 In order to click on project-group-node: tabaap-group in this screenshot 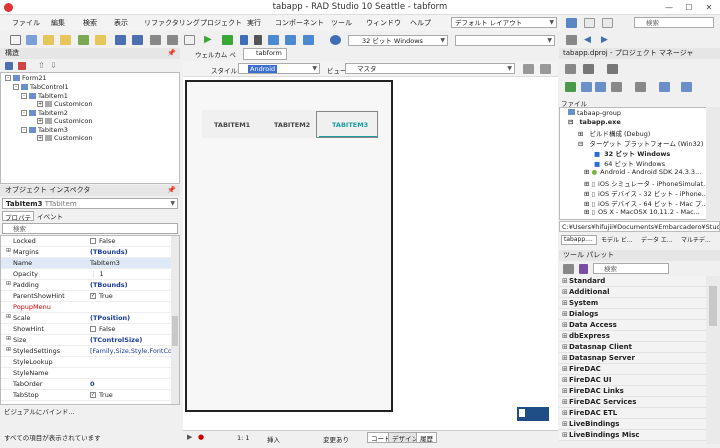, I will do `click(594, 113)`.